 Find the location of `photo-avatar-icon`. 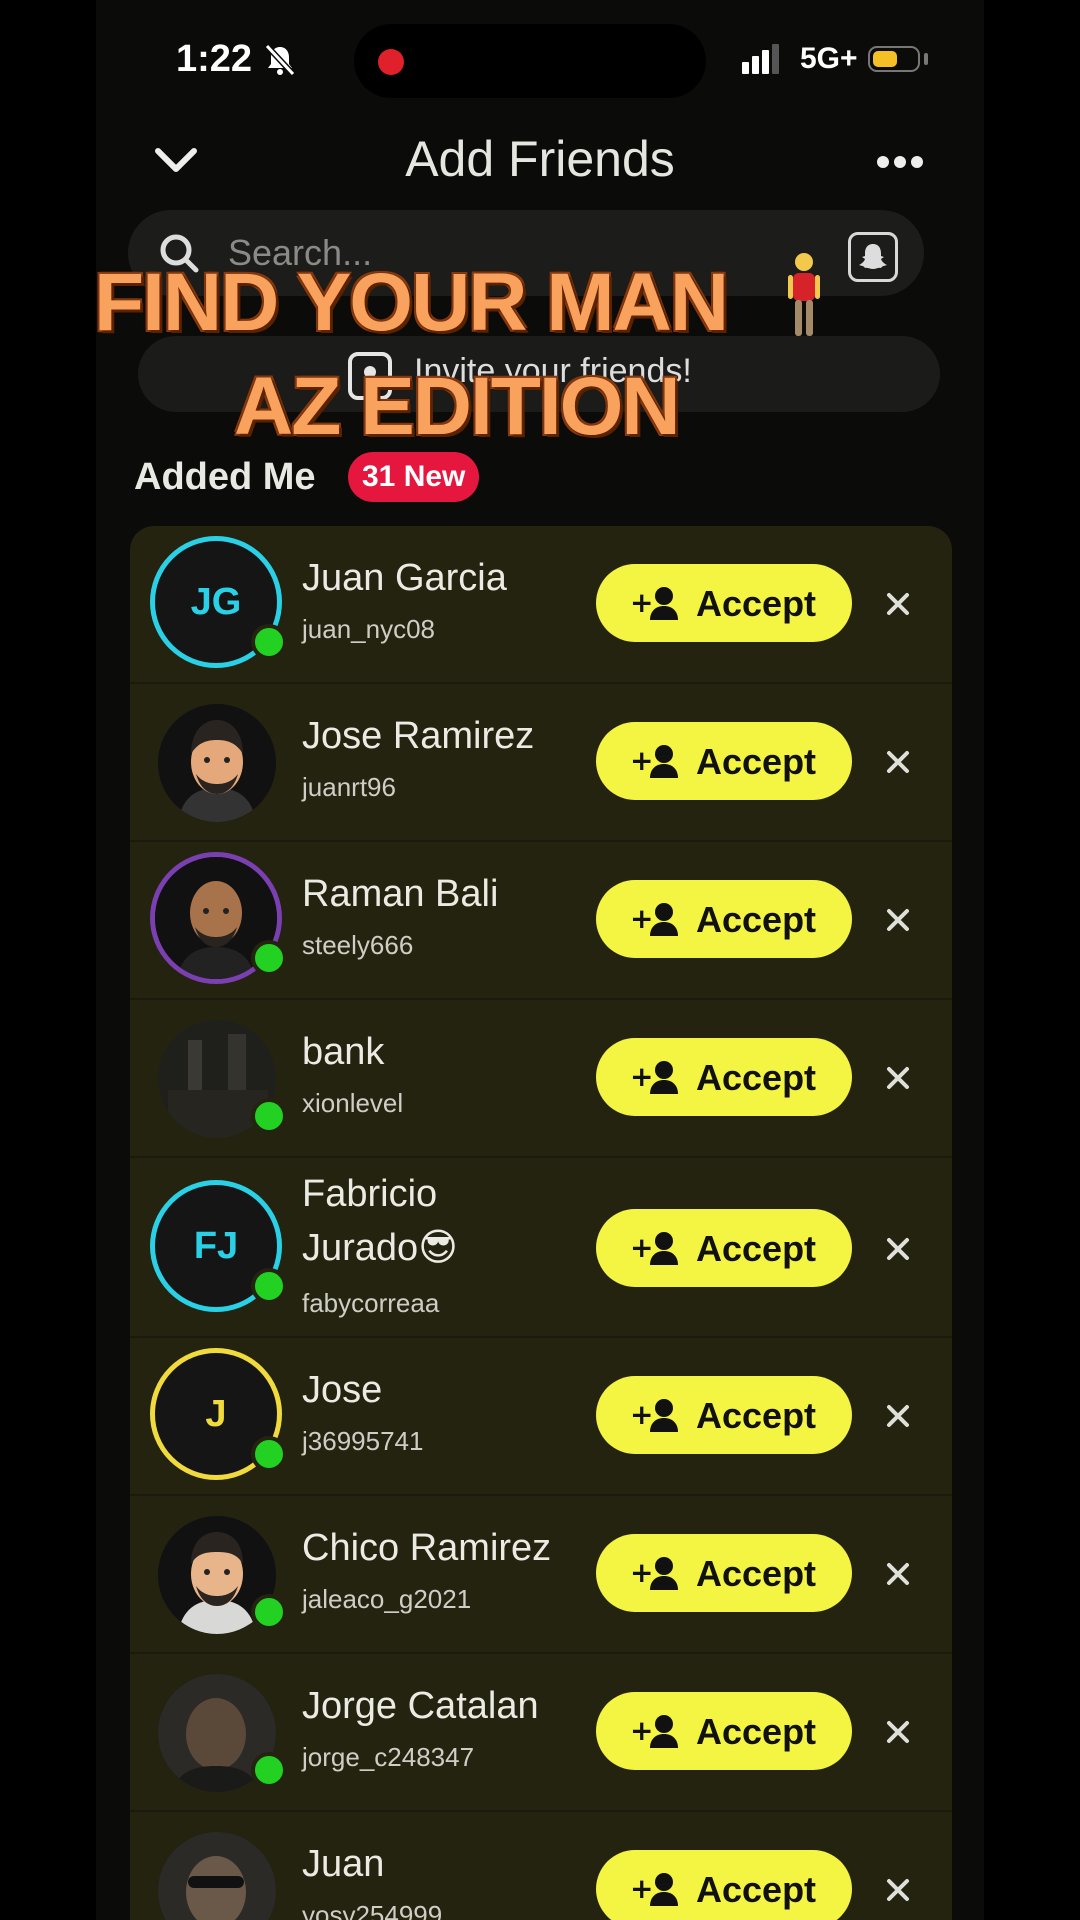

photo-avatar-icon is located at coordinates (217, 1876).